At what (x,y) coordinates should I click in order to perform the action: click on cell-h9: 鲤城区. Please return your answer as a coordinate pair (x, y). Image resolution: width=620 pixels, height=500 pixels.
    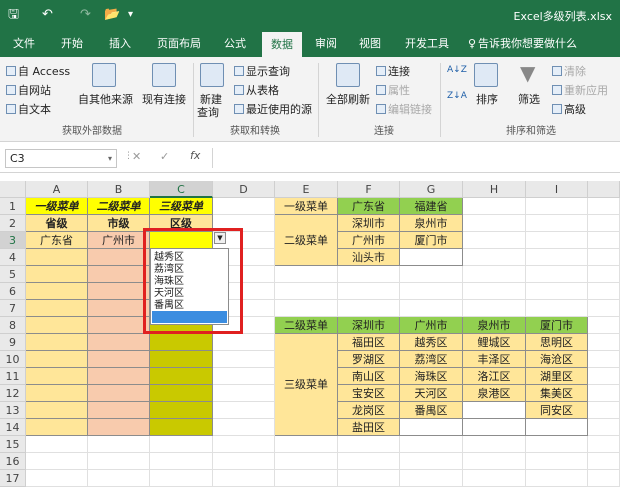
    Looking at the image, I should click on (494, 342).